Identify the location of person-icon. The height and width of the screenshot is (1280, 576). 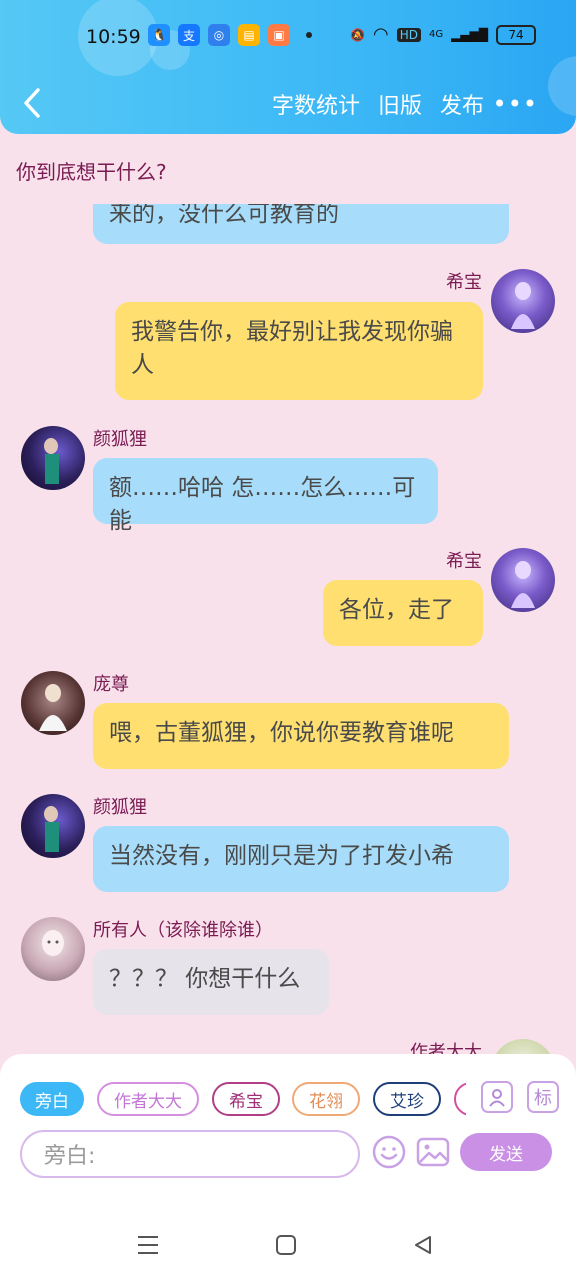
(497, 1098).